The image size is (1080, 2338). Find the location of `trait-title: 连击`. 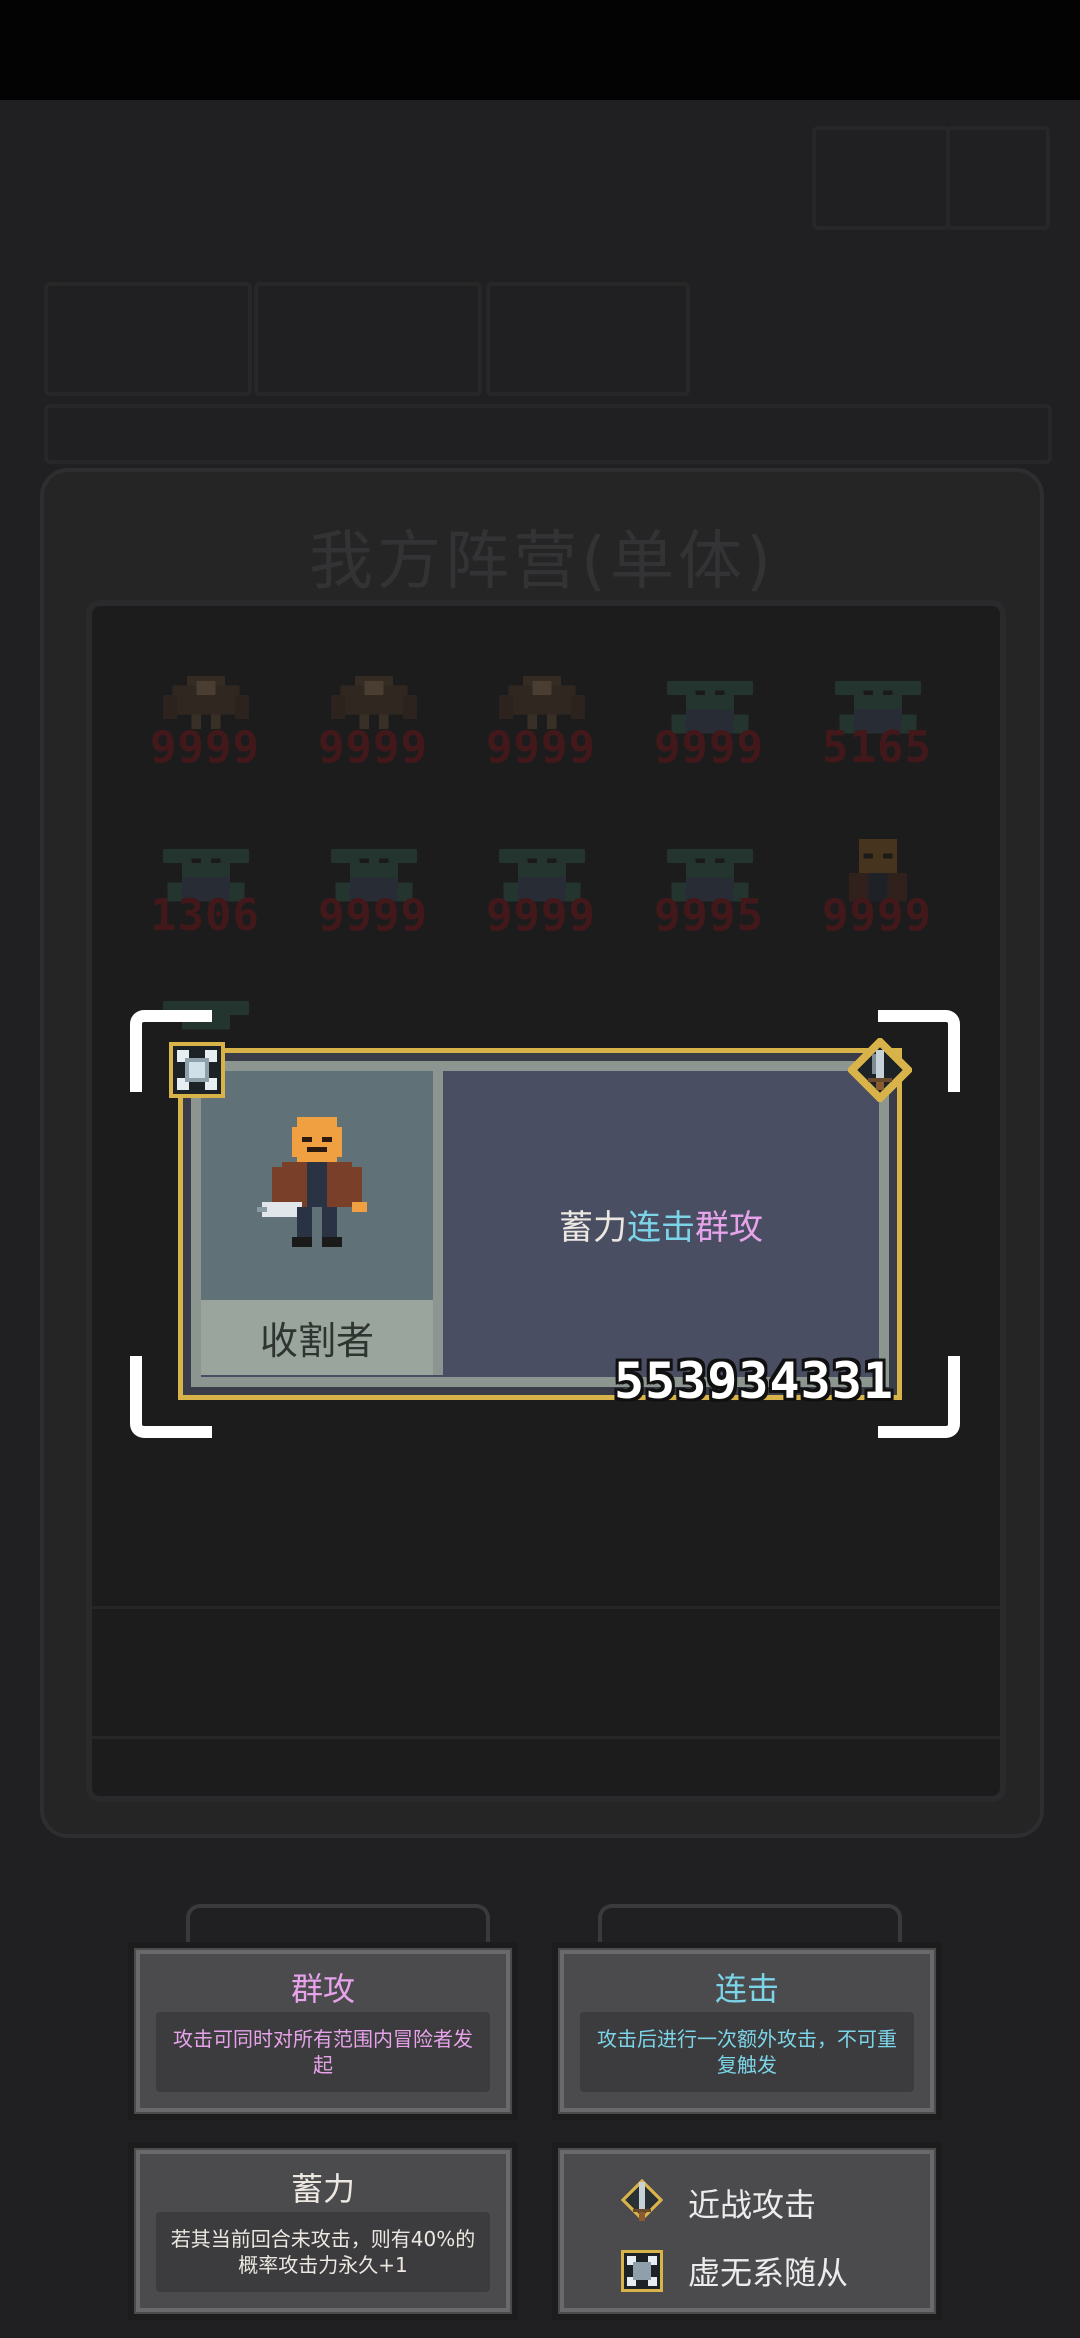

trait-title: 连击 is located at coordinates (746, 1989).